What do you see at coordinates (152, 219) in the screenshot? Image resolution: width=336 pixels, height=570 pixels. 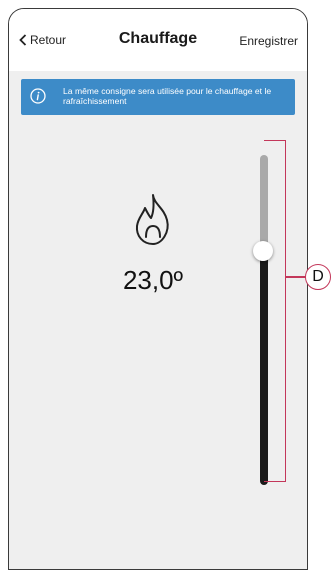 I see `flame-icon` at bounding box center [152, 219].